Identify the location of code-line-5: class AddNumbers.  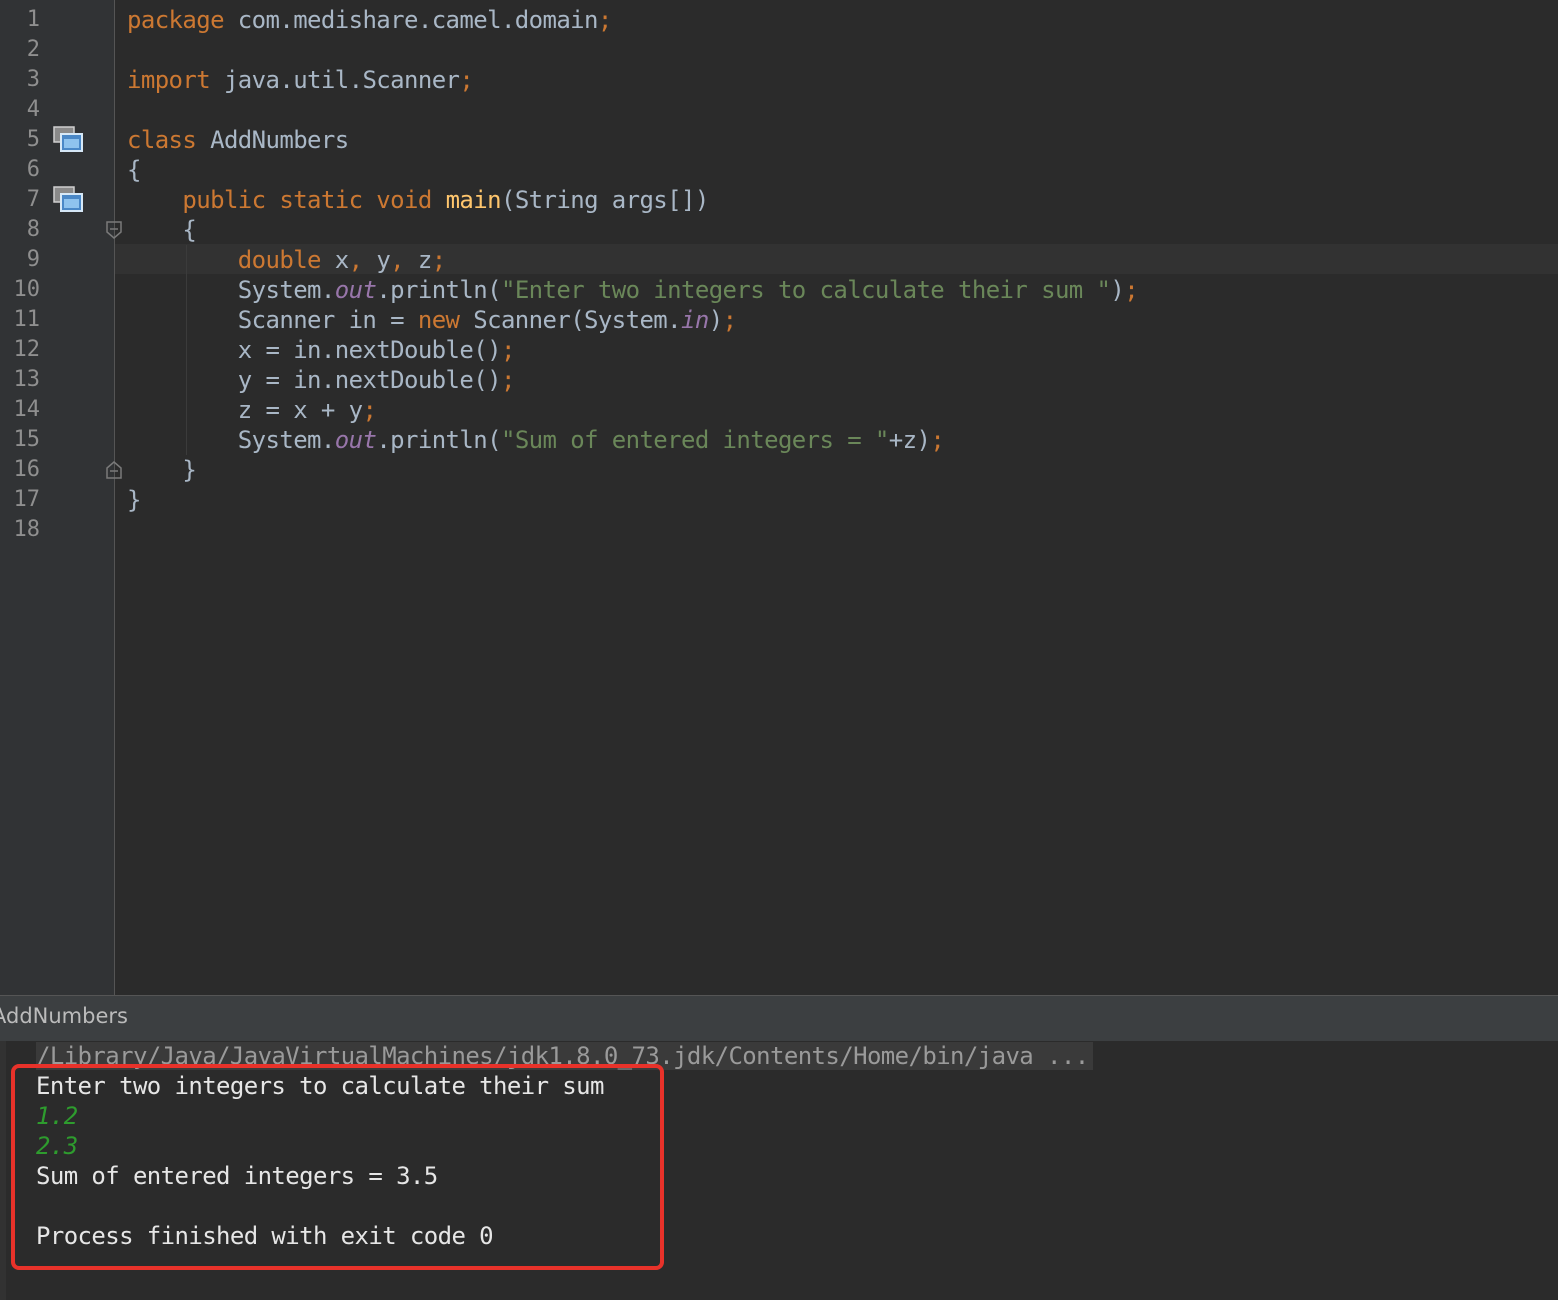
(238, 140).